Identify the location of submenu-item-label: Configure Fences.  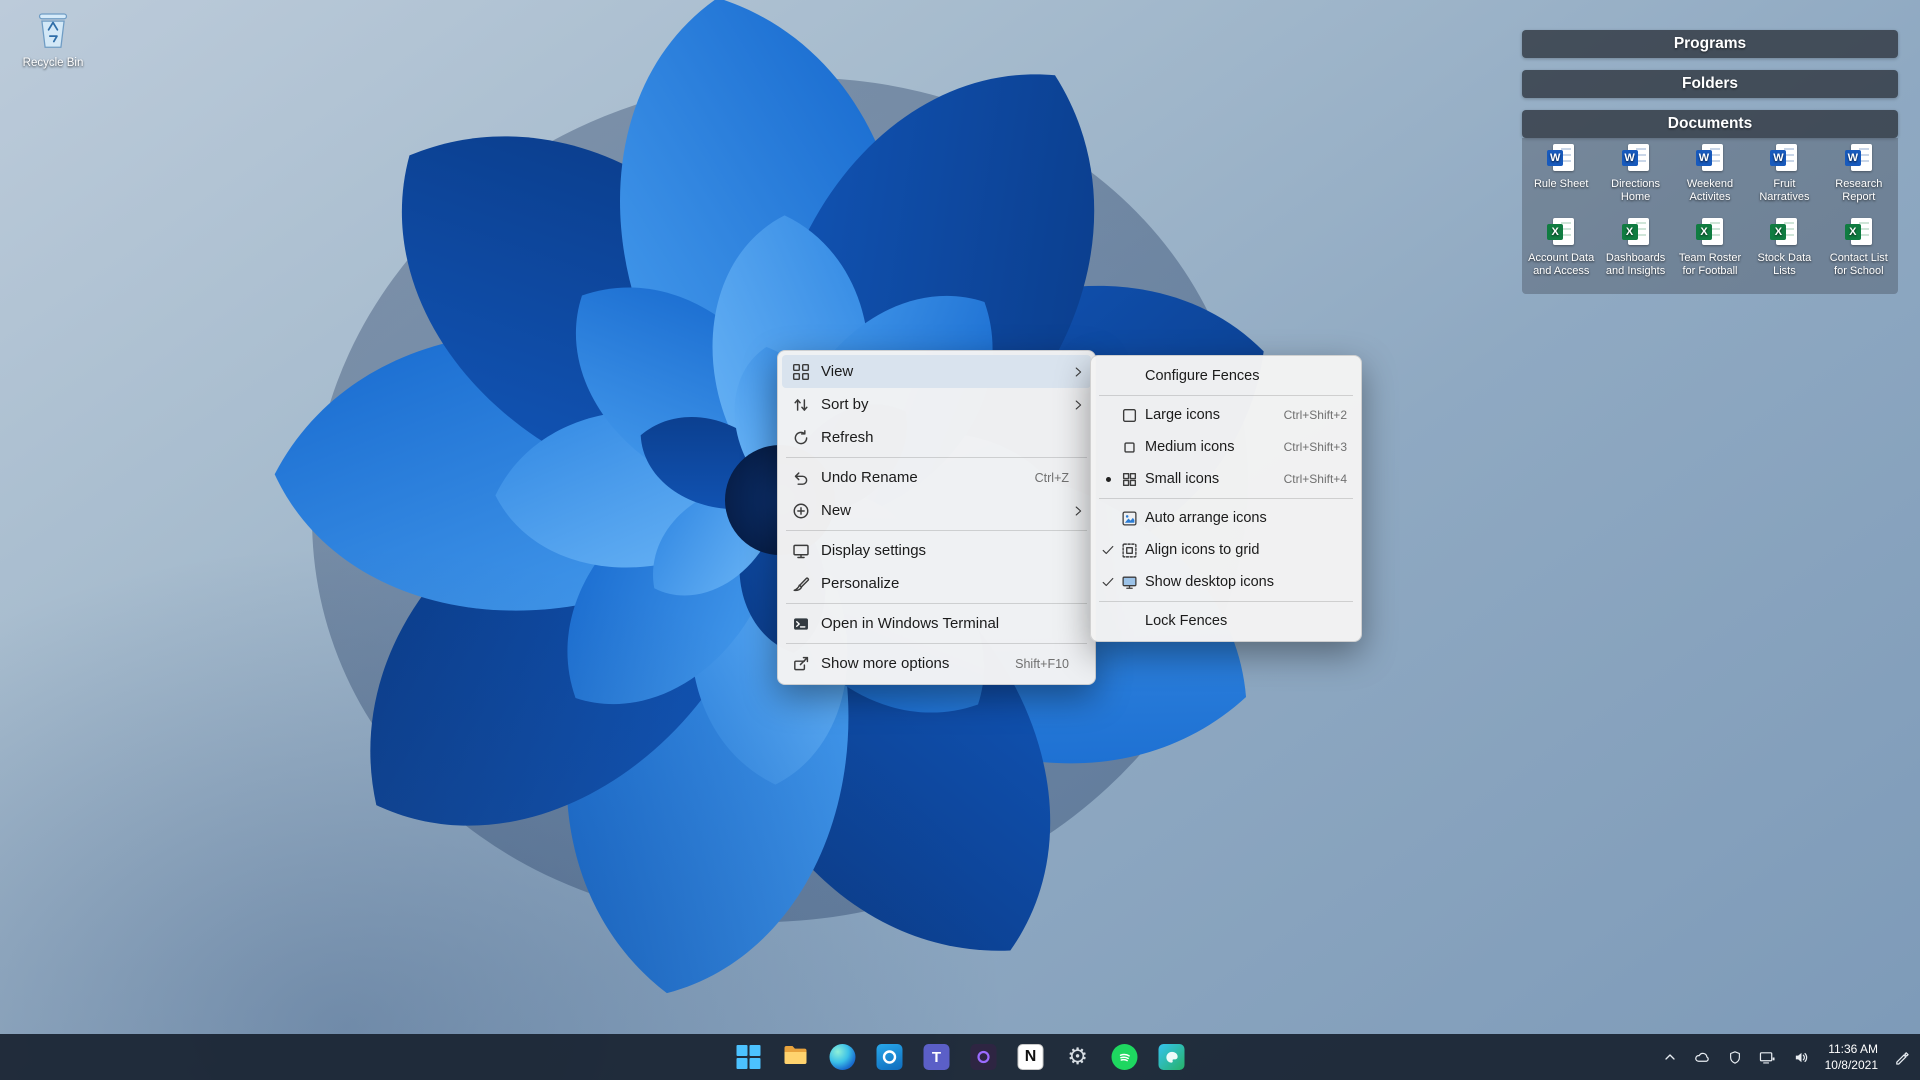
(1202, 376).